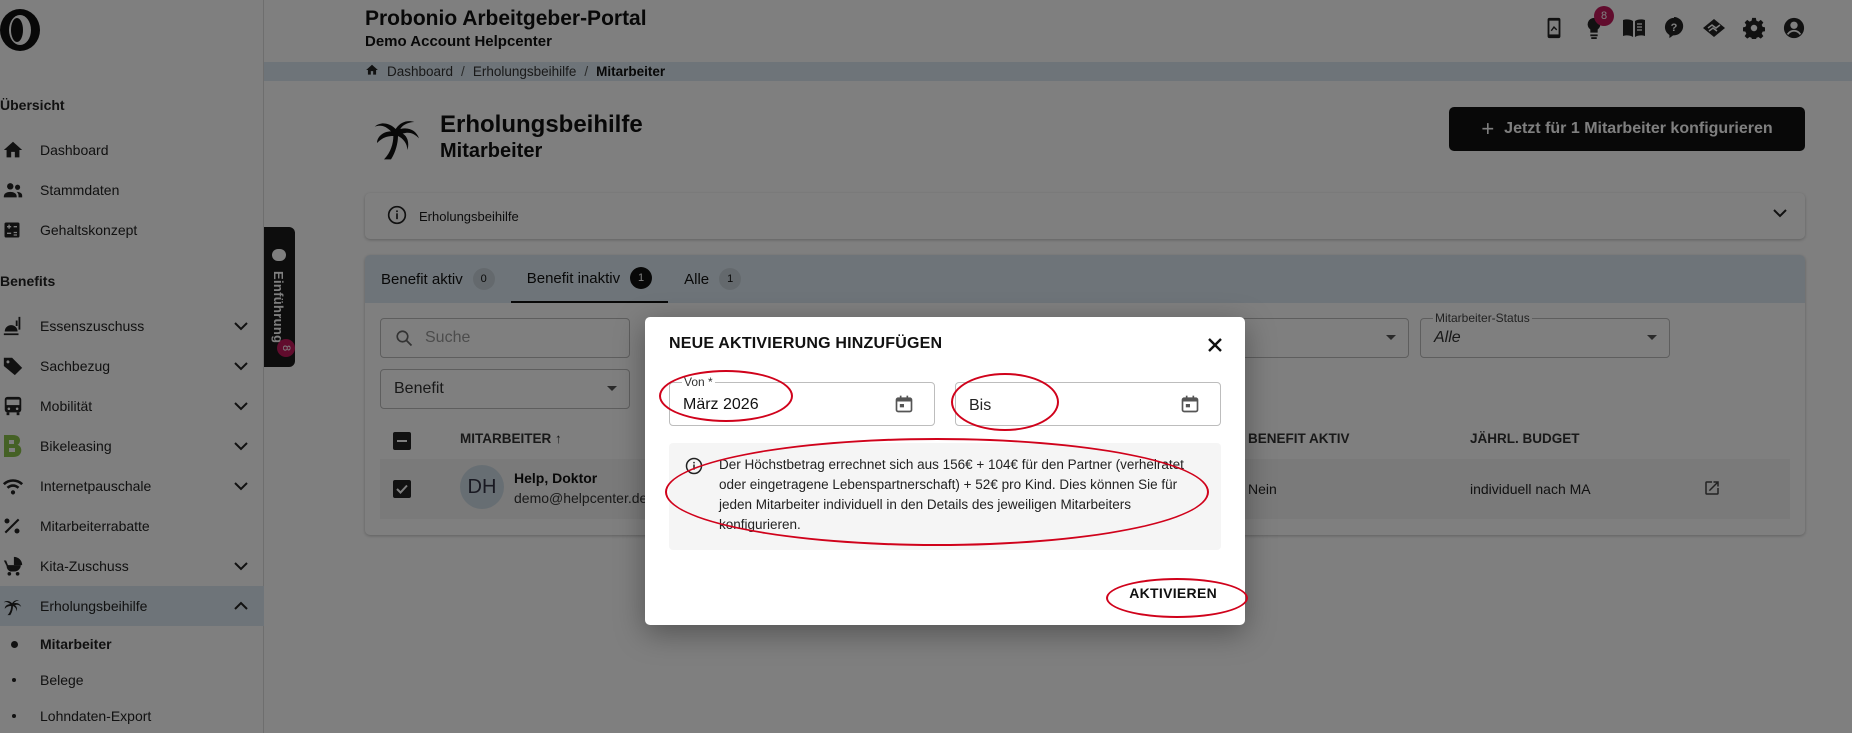  What do you see at coordinates (1088, 404) in the screenshot?
I see `to-date-field: Bis` at bounding box center [1088, 404].